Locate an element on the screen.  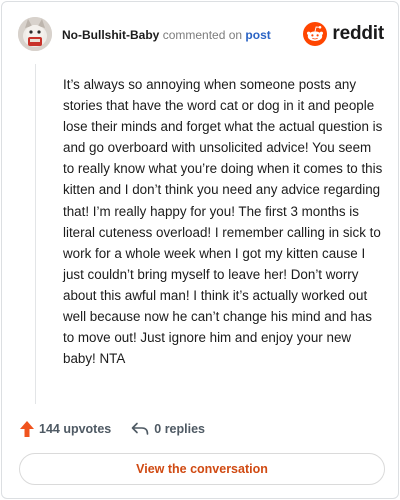
replies-stat: 0 replies is located at coordinates (168, 429).